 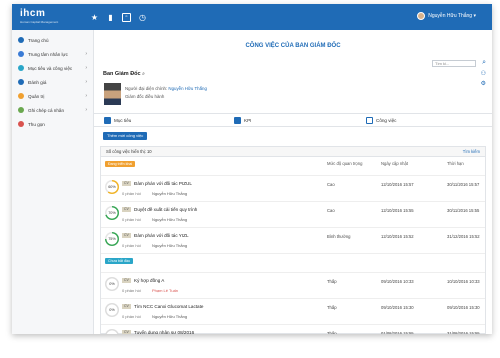 I want to click on task-icon, so click(x=369, y=120).